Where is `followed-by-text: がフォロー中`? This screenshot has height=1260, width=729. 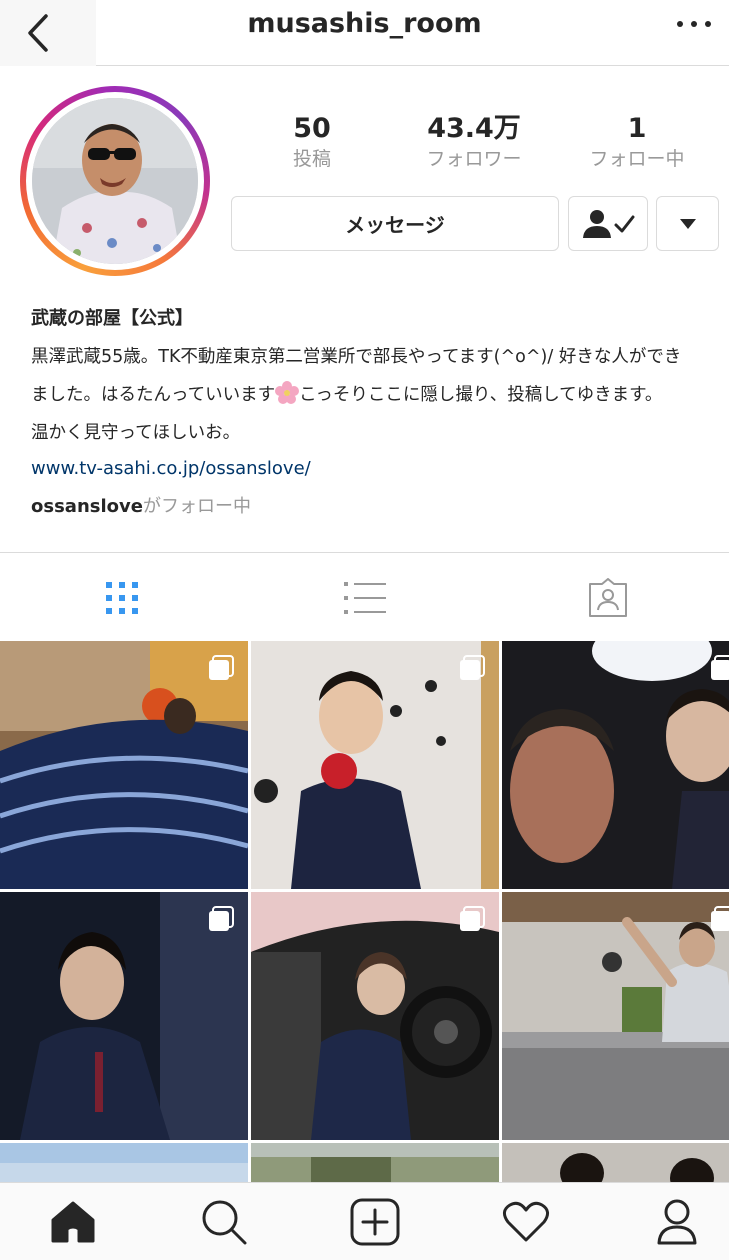
followed-by-text: がフォロー中 is located at coordinates (196, 506).